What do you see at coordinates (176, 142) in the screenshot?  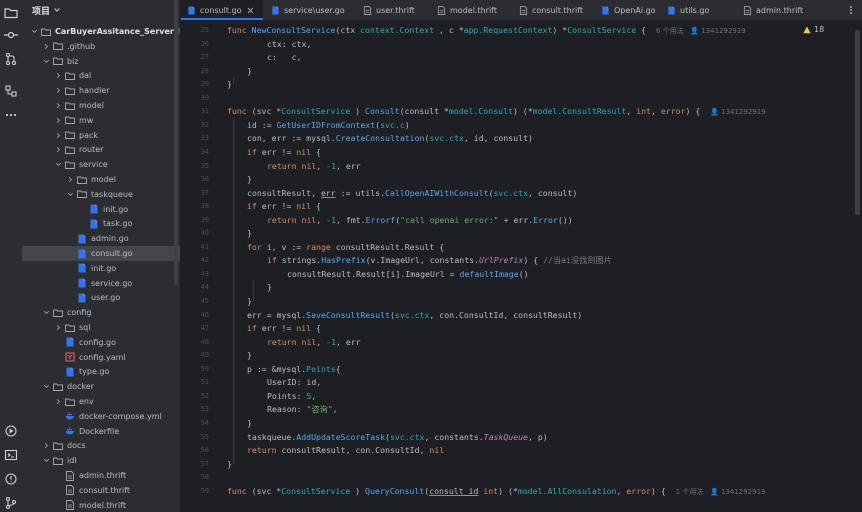 I see `project-scrollbar` at bounding box center [176, 142].